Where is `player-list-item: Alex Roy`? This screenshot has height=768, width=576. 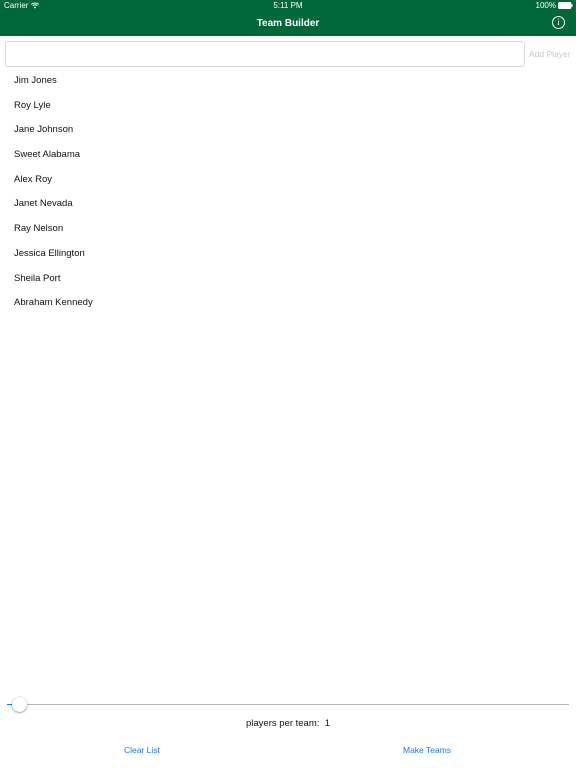
player-list-item: Alex Roy is located at coordinates (288, 180).